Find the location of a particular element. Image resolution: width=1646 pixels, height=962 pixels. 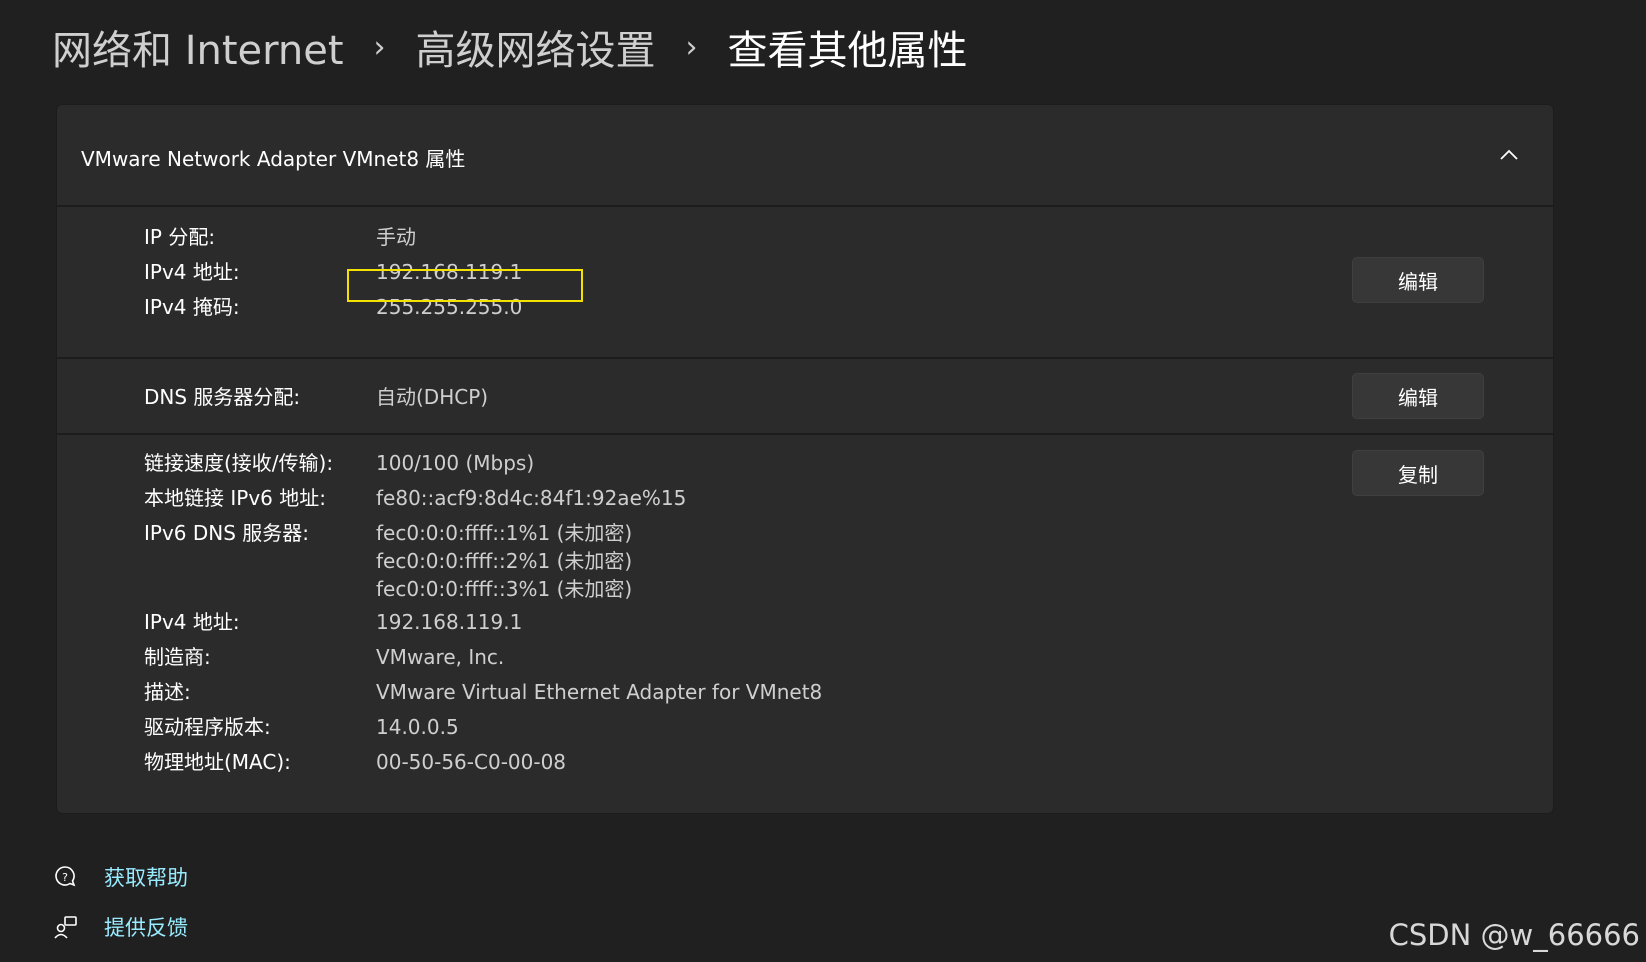

mac-address-value: 00-50-56-C0-00-08 is located at coordinates (471, 762).